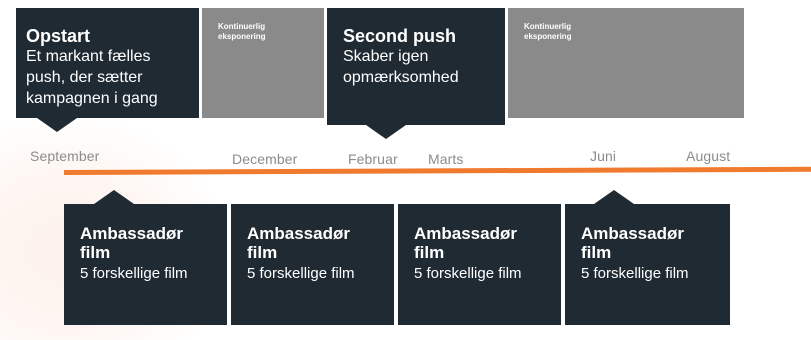 The image size is (811, 340). What do you see at coordinates (57, 125) in the screenshot?
I see `opstart-pointer` at bounding box center [57, 125].